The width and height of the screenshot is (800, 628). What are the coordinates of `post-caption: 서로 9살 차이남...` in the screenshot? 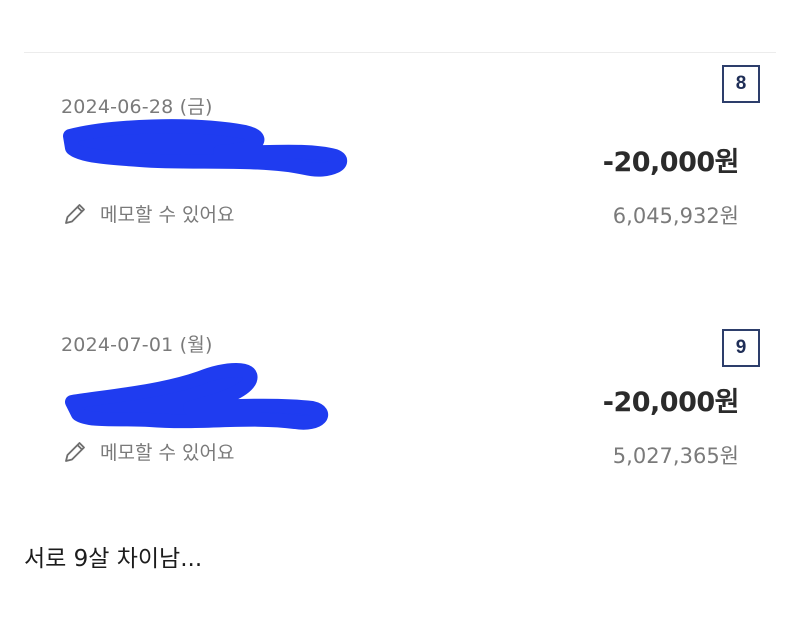 It's located at (113, 559).